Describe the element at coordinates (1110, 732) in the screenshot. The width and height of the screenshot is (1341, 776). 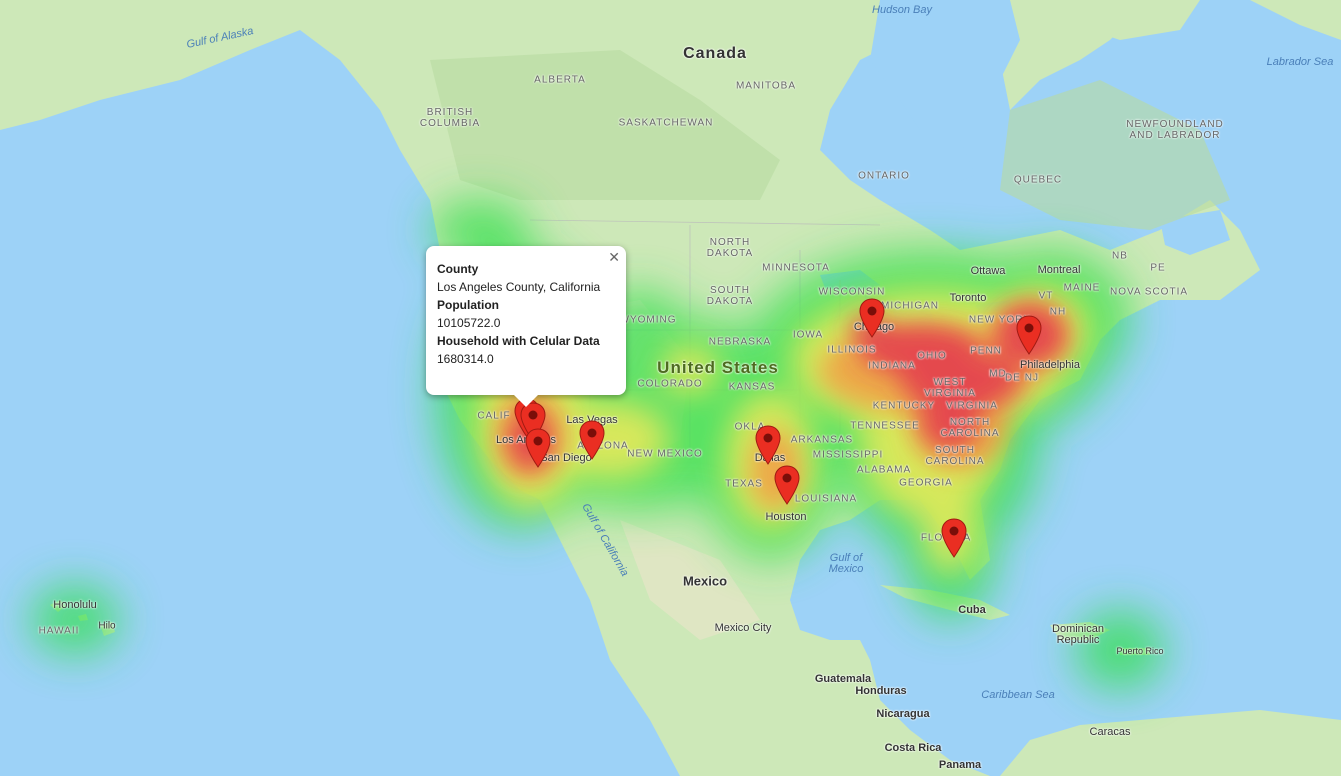
I see `caracas-label: Caracas` at that location.